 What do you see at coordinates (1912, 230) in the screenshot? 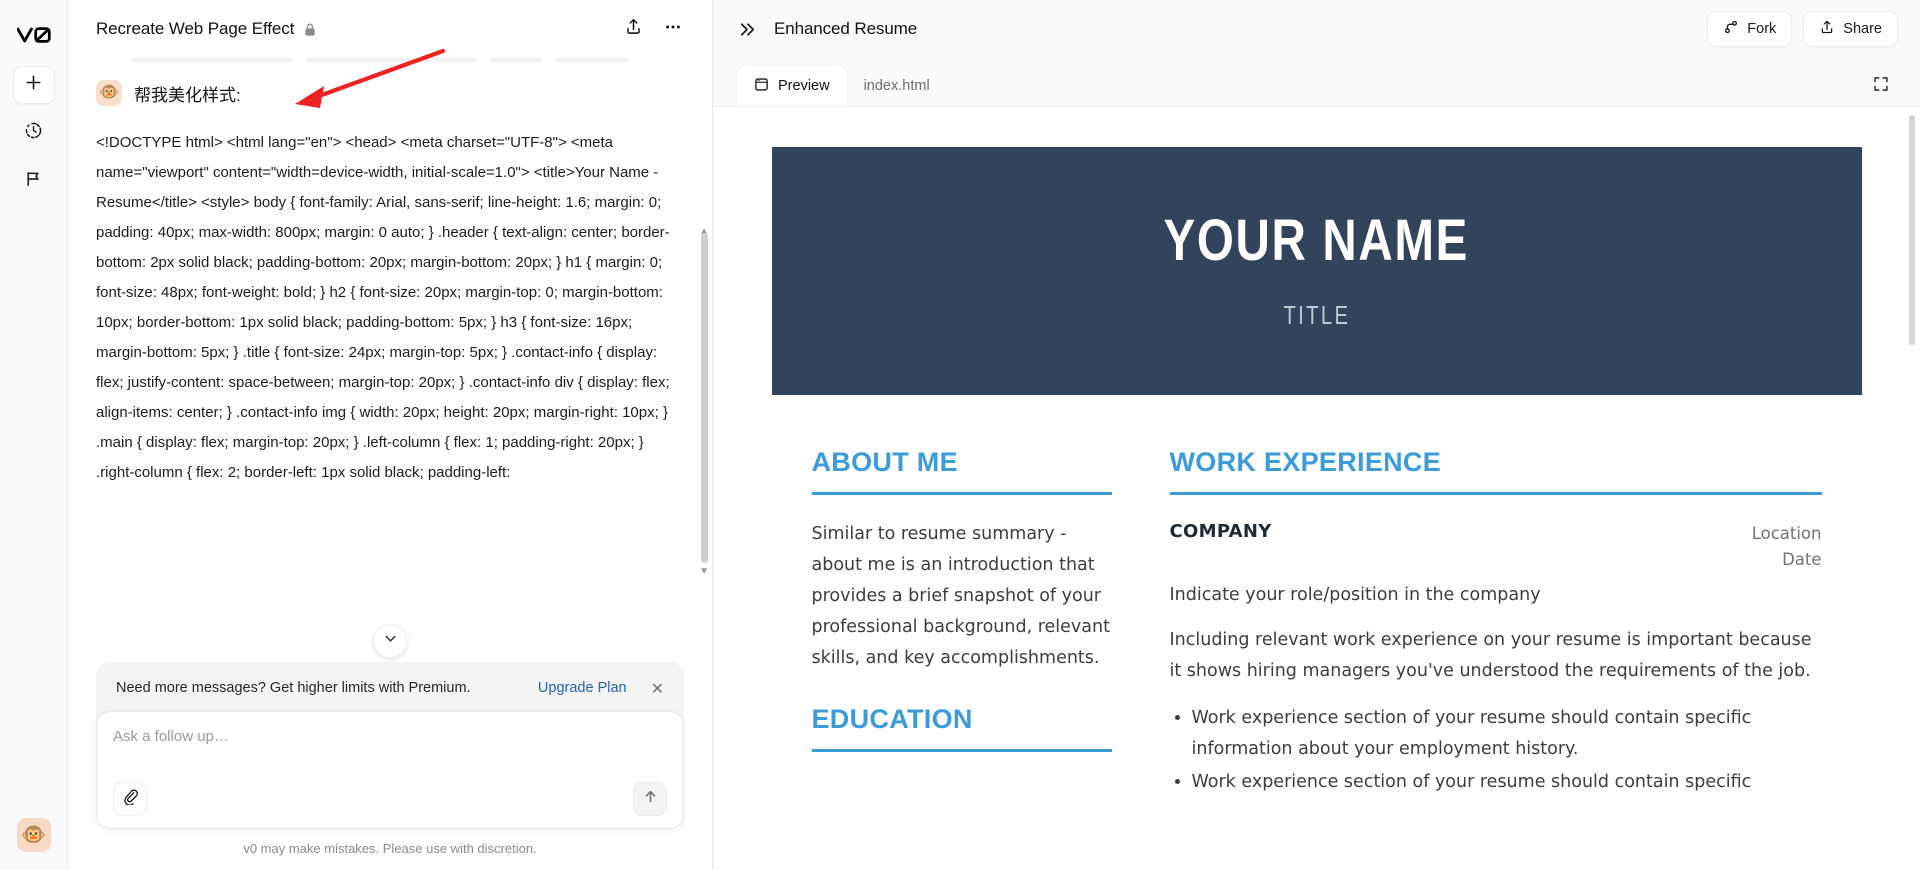
I see `preview-vertical-scrollbar` at bounding box center [1912, 230].